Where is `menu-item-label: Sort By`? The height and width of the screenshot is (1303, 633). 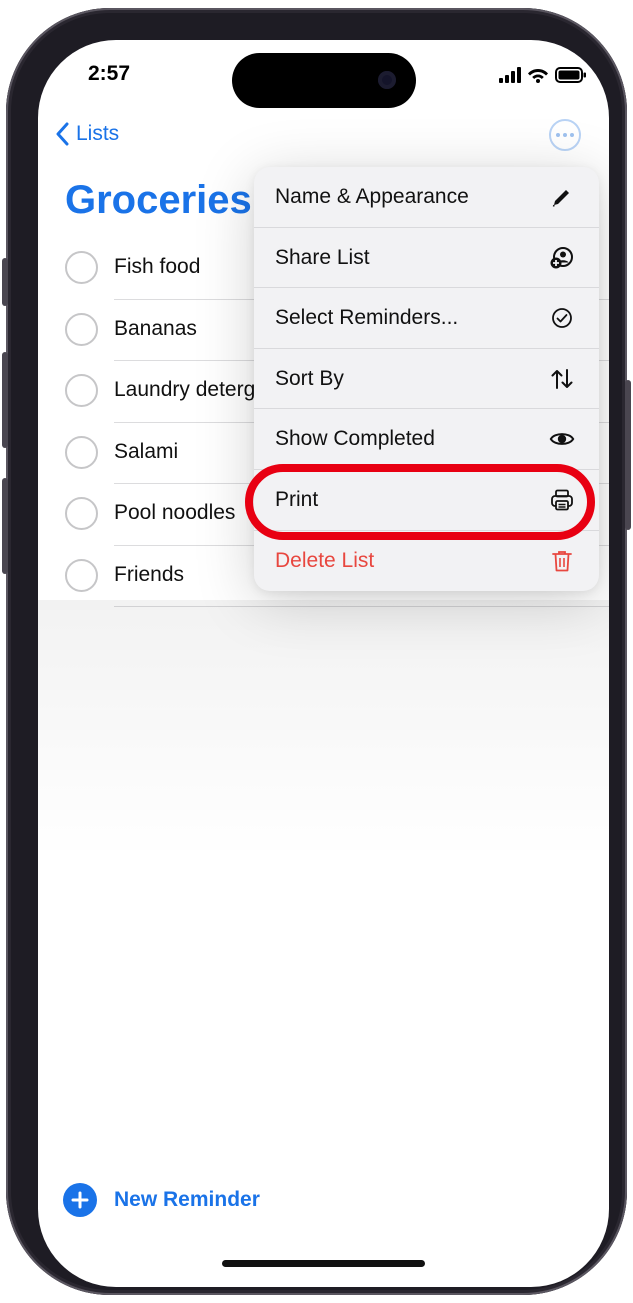
menu-item-label: Sort By is located at coordinates (309, 378).